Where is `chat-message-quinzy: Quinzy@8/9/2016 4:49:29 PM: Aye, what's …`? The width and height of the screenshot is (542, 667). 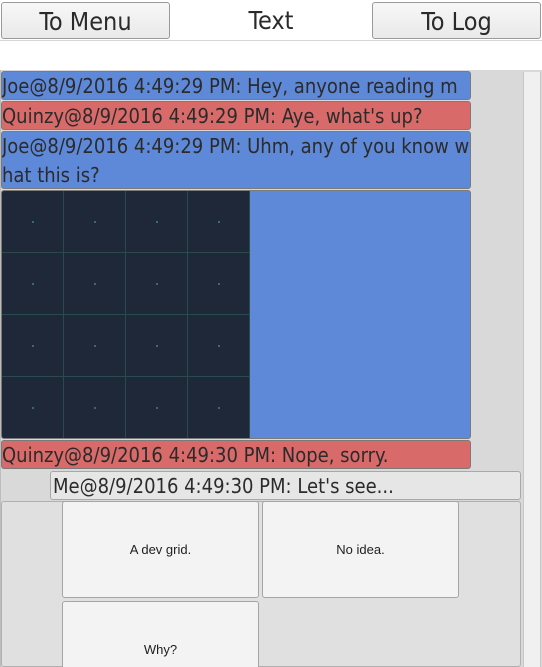 chat-message-quinzy: Quinzy@8/9/2016 4:49:29 PM: Aye, what's … is located at coordinates (236, 115).